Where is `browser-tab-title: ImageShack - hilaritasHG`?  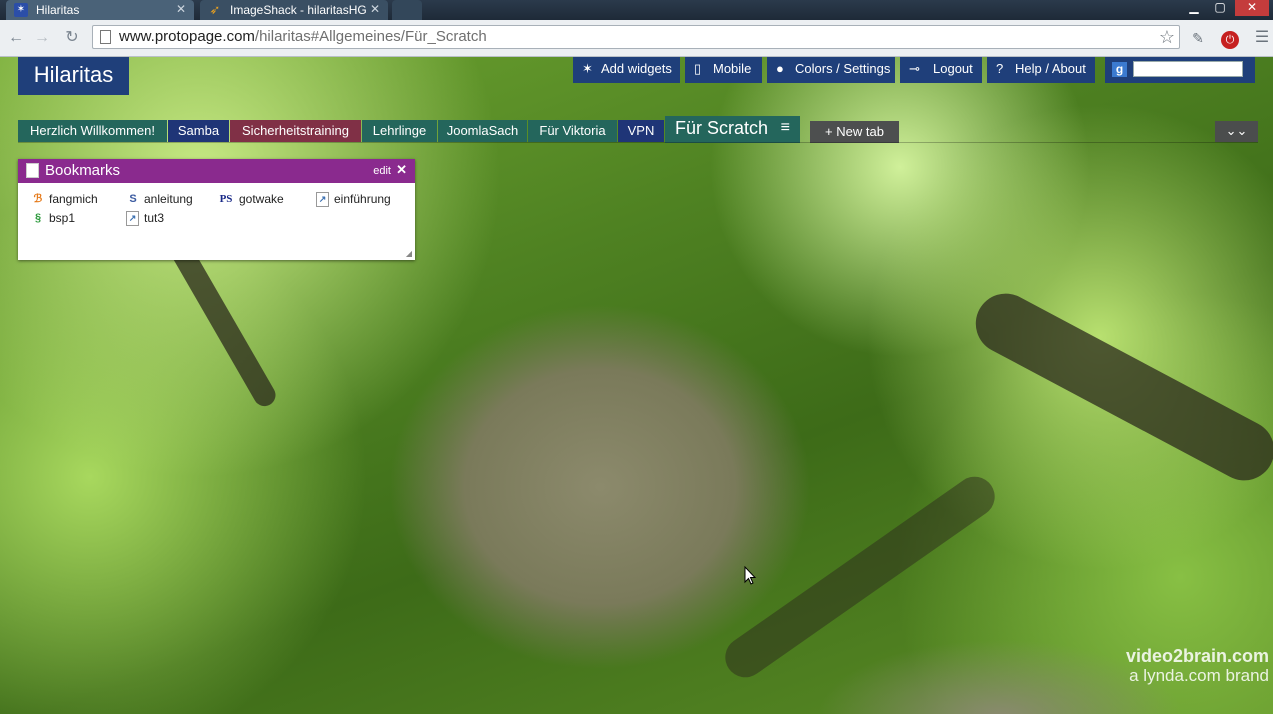
browser-tab-title: ImageShack - hilaritasHG is located at coordinates (298, 10).